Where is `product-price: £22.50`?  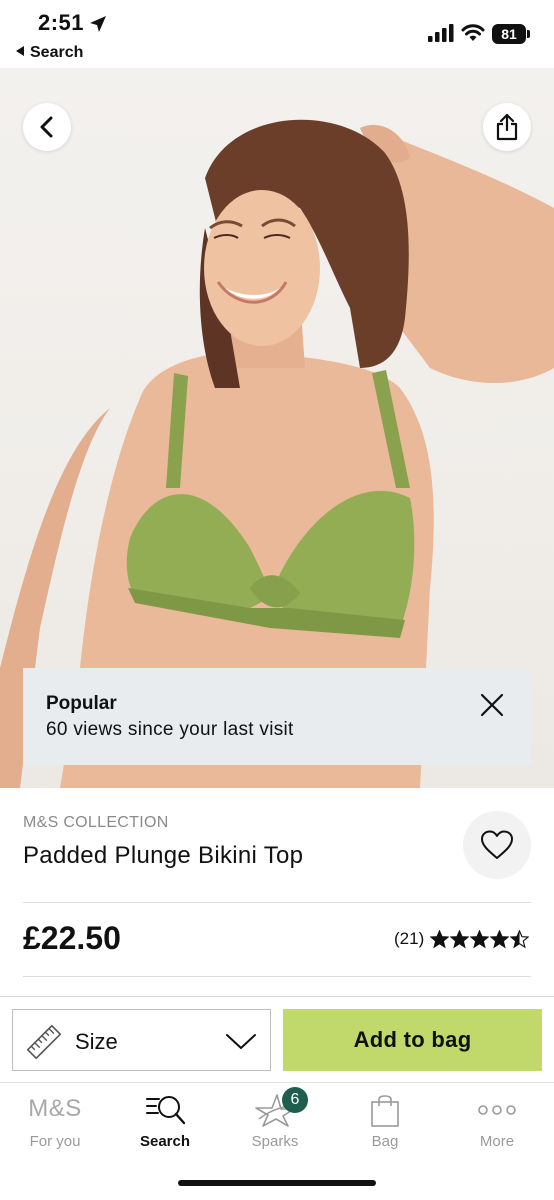
product-price: £22.50 is located at coordinates (72, 938).